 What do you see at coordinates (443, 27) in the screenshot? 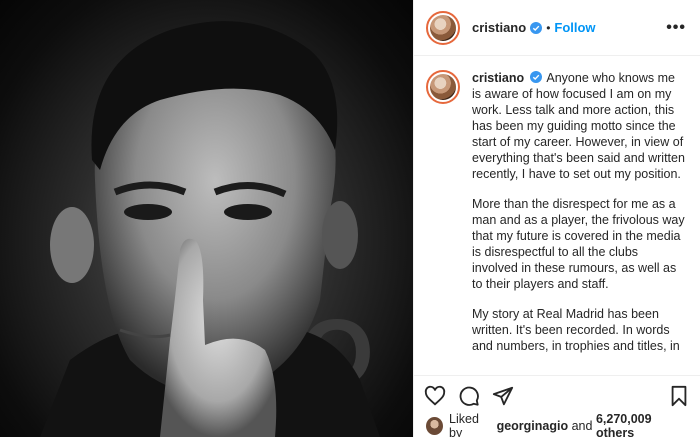
I see `avatar` at bounding box center [443, 27].